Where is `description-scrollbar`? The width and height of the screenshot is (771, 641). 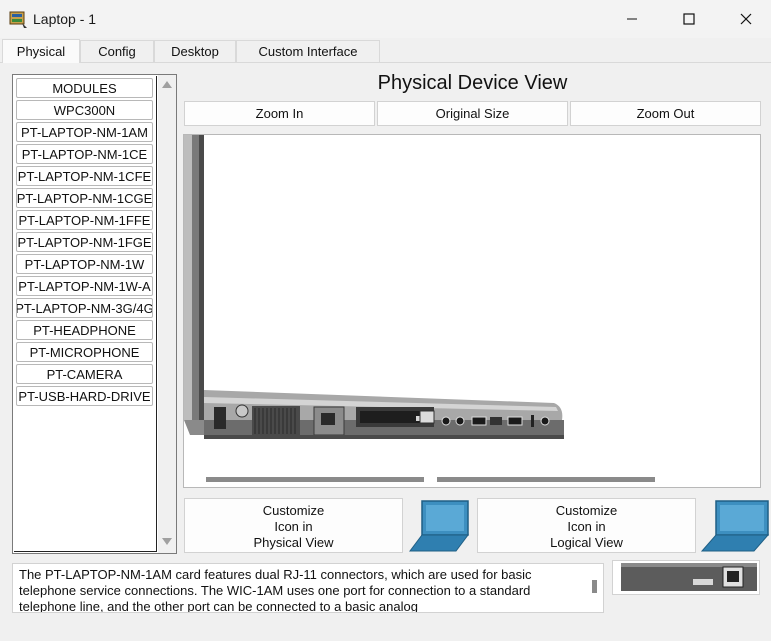 description-scrollbar is located at coordinates (595, 588).